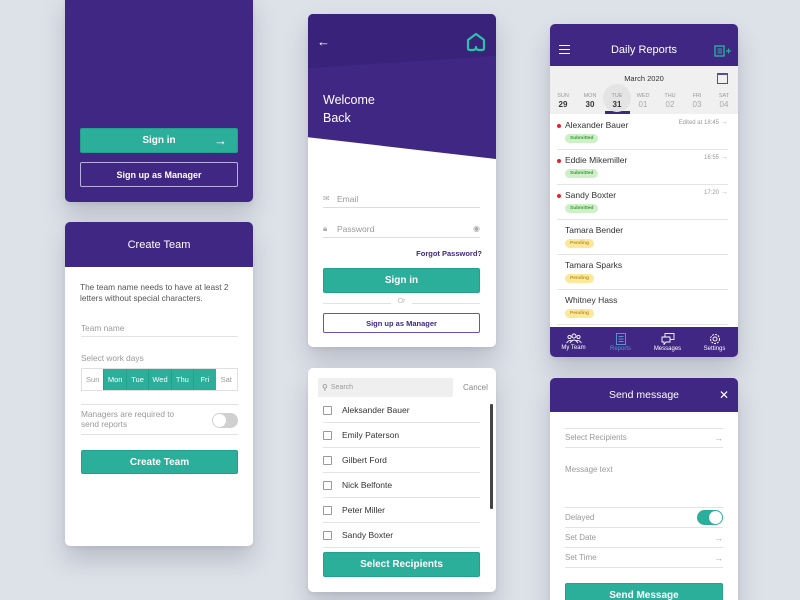 This screenshot has height=600, width=800. I want to click on cancel-button: Cancel, so click(475, 387).